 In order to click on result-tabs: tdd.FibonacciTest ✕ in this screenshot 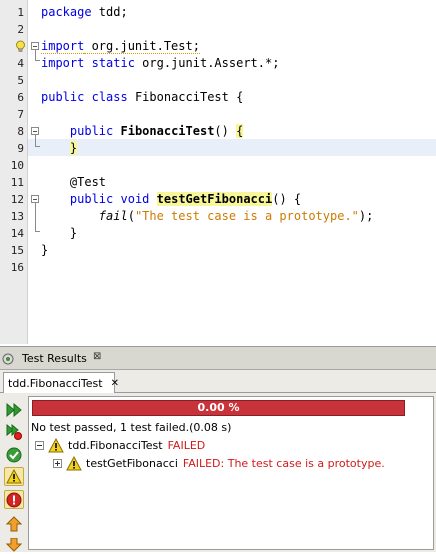, I will do `click(218, 381)`.